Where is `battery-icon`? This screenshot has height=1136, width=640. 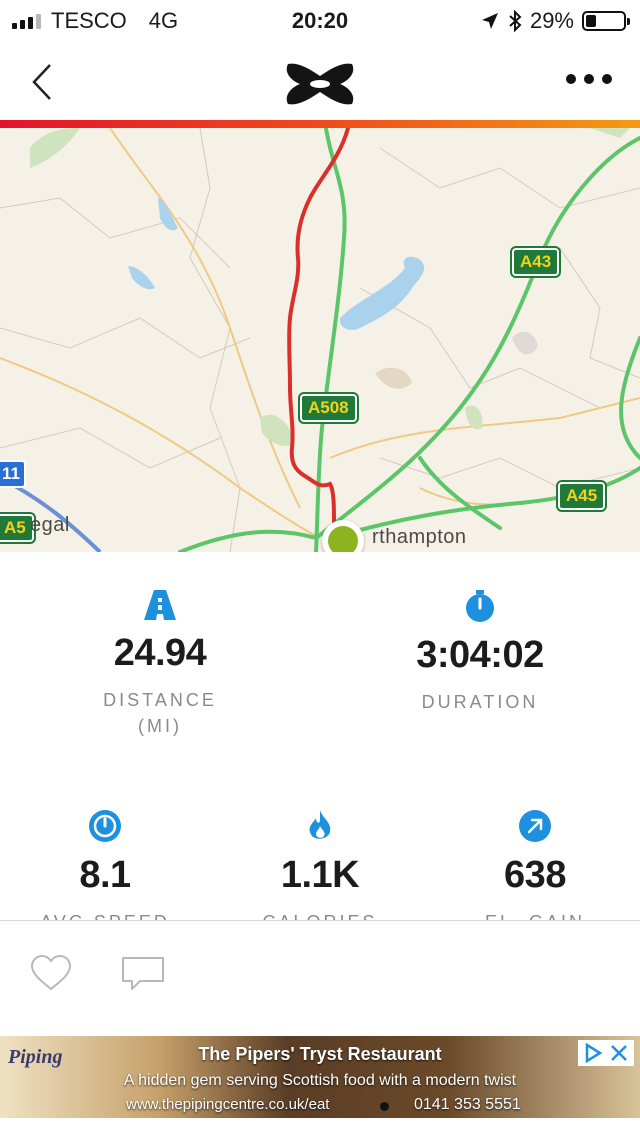 battery-icon is located at coordinates (606, 21).